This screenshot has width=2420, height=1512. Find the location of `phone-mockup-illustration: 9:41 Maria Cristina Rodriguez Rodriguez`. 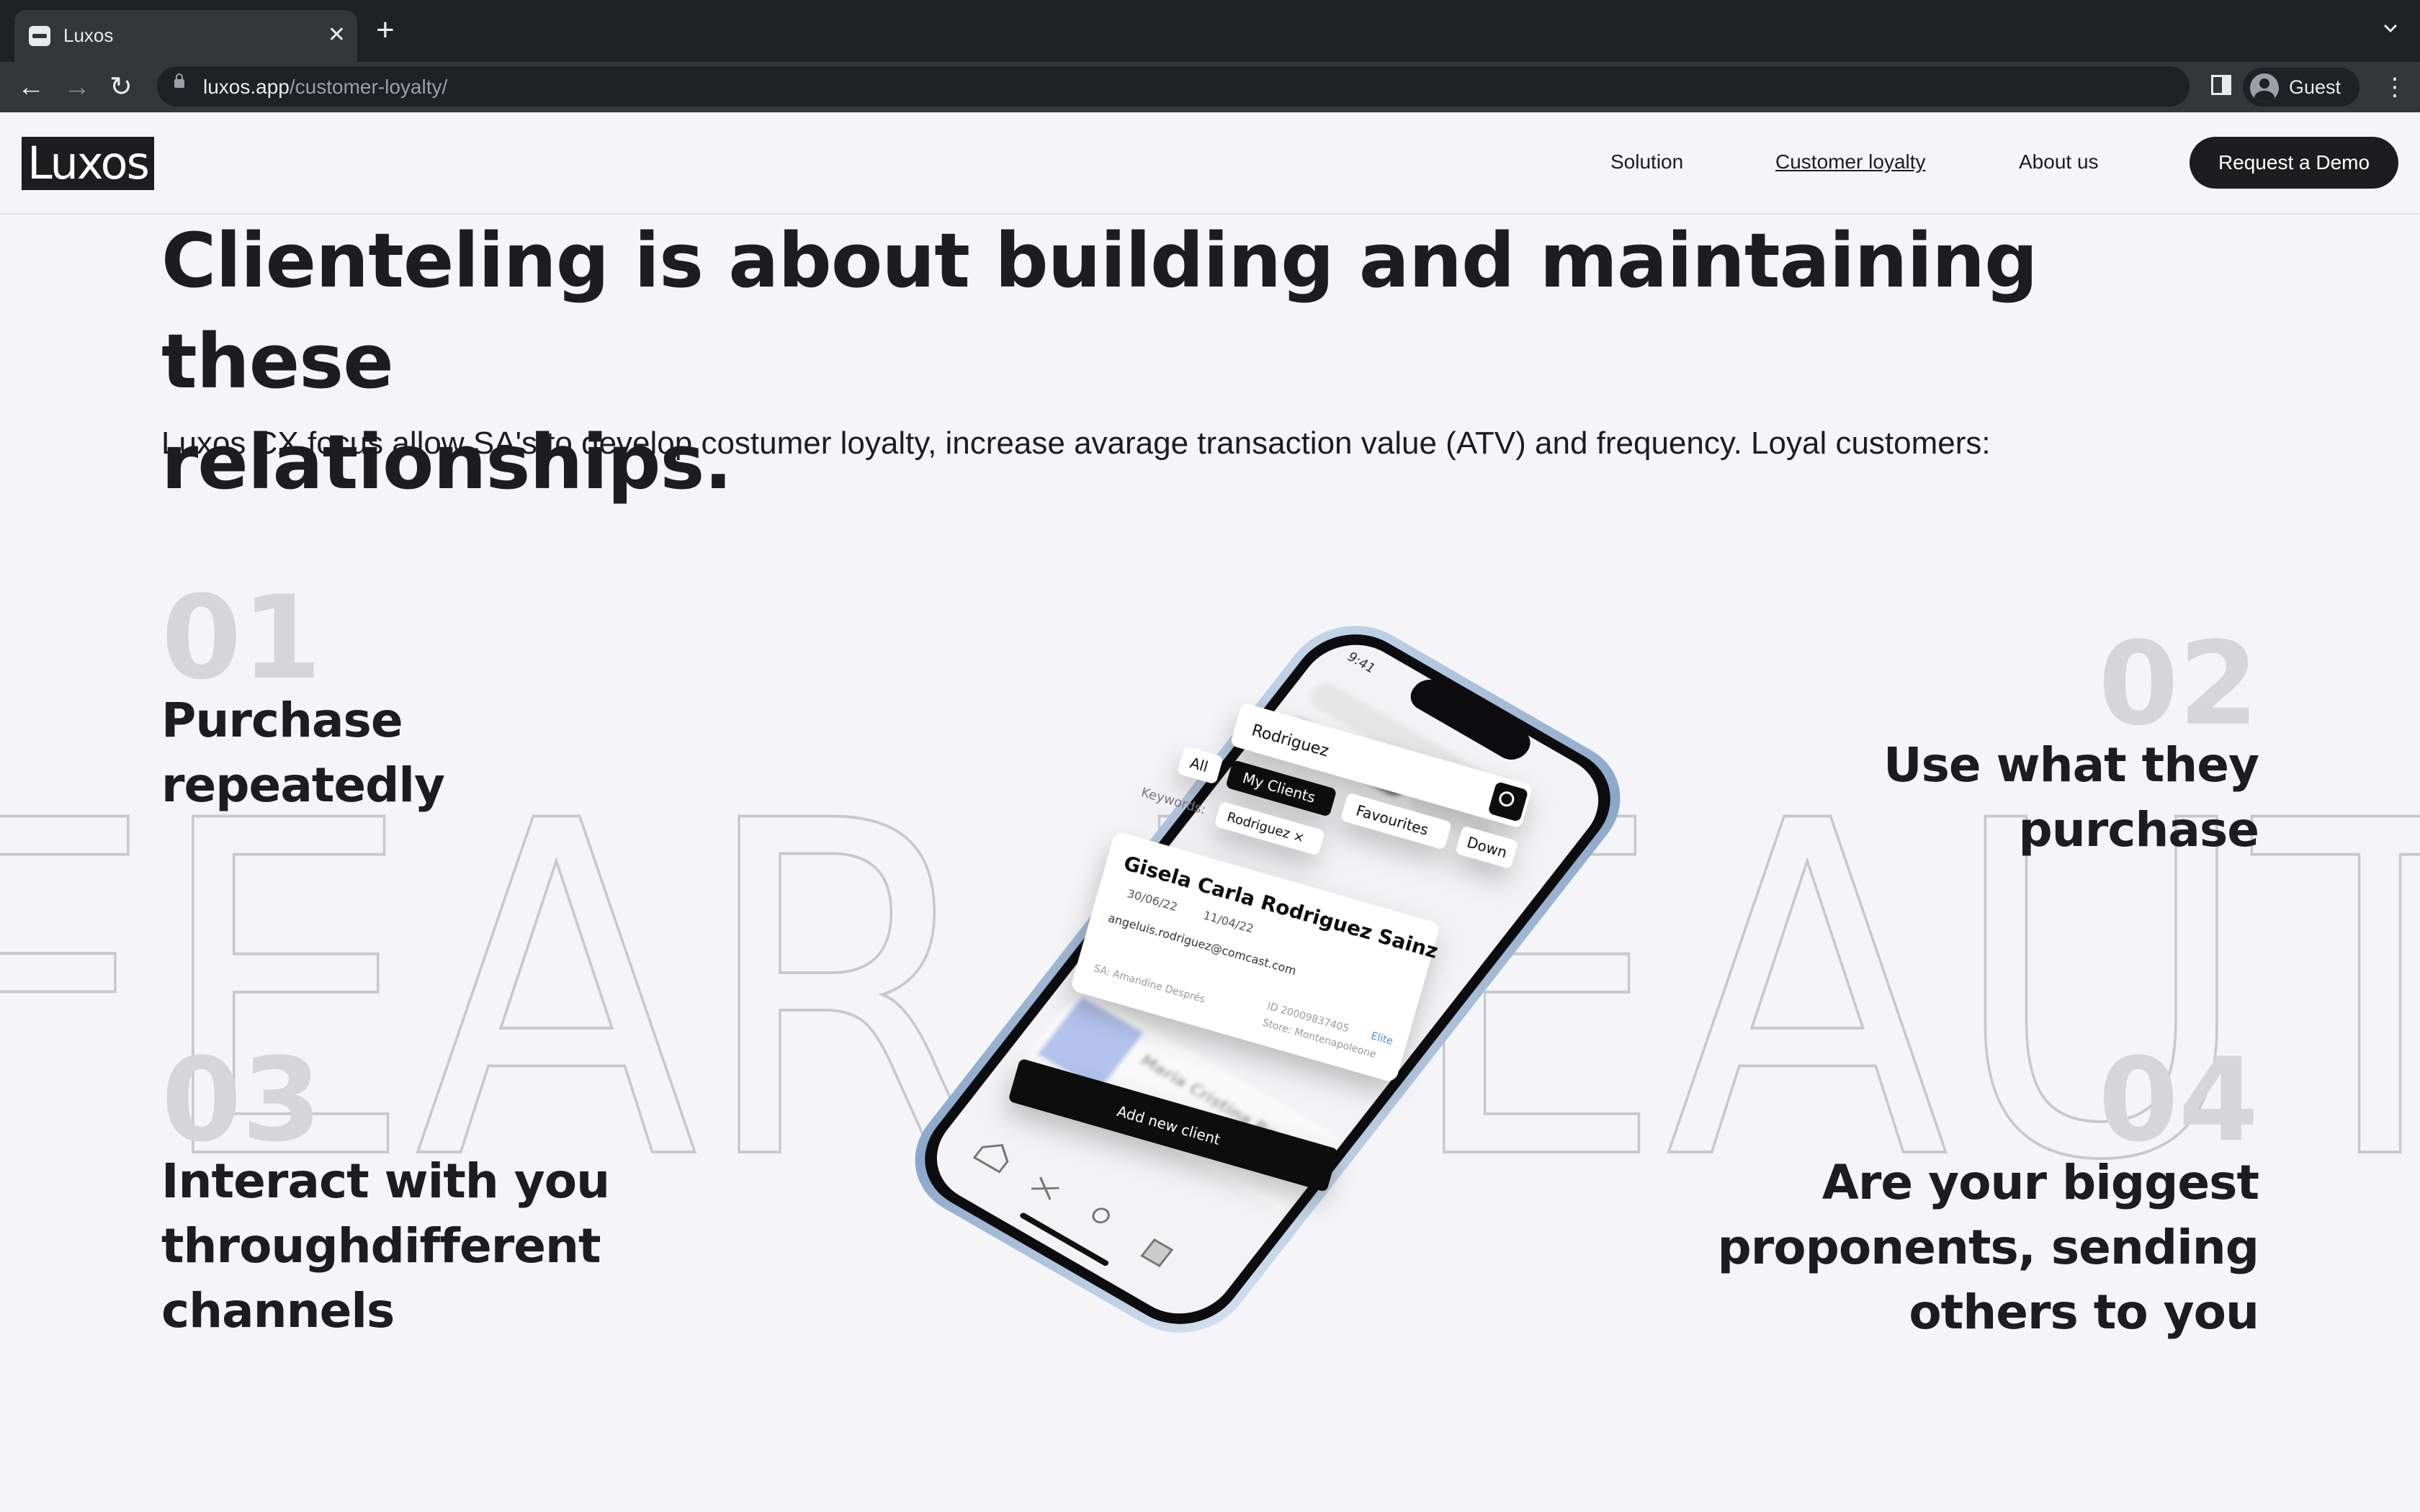

phone-mockup-illustration: 9:41 Maria Cristina Rodriguez Rodriguez is located at coordinates (1268, 979).